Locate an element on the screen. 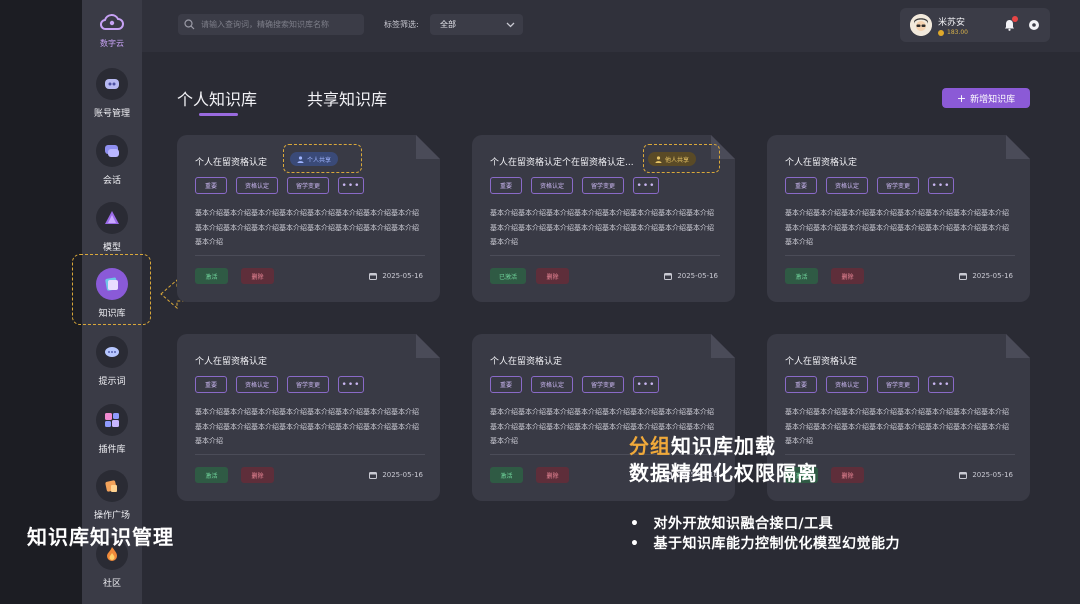  search-box is located at coordinates (271, 24).